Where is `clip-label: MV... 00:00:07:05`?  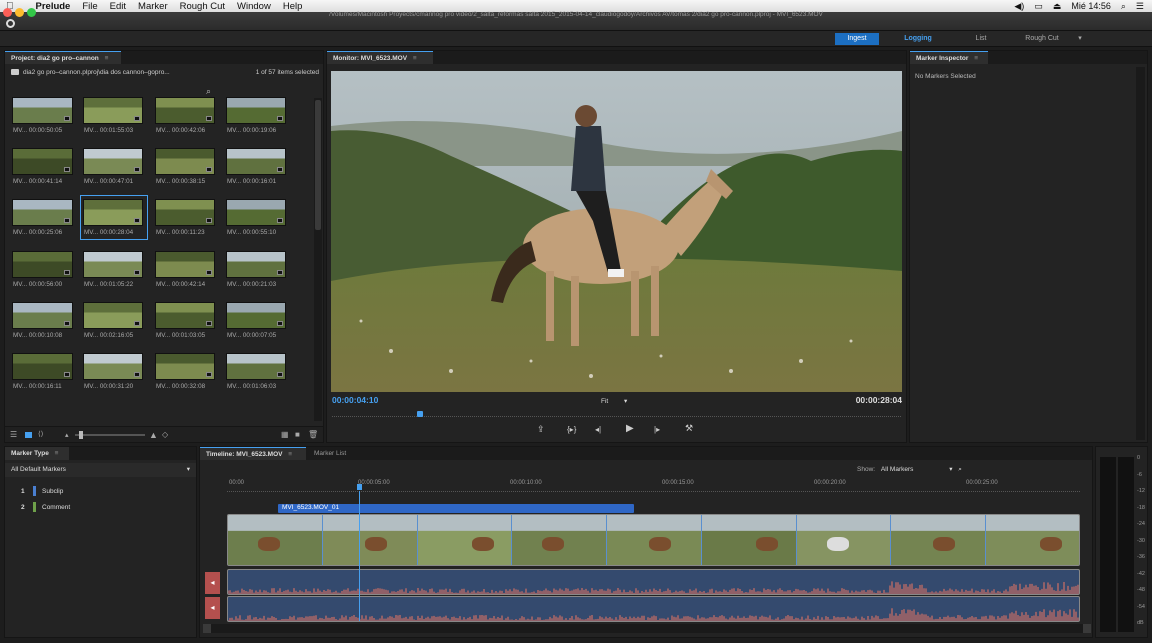
clip-label: MV... 00:00:07:05 is located at coordinates (252, 335).